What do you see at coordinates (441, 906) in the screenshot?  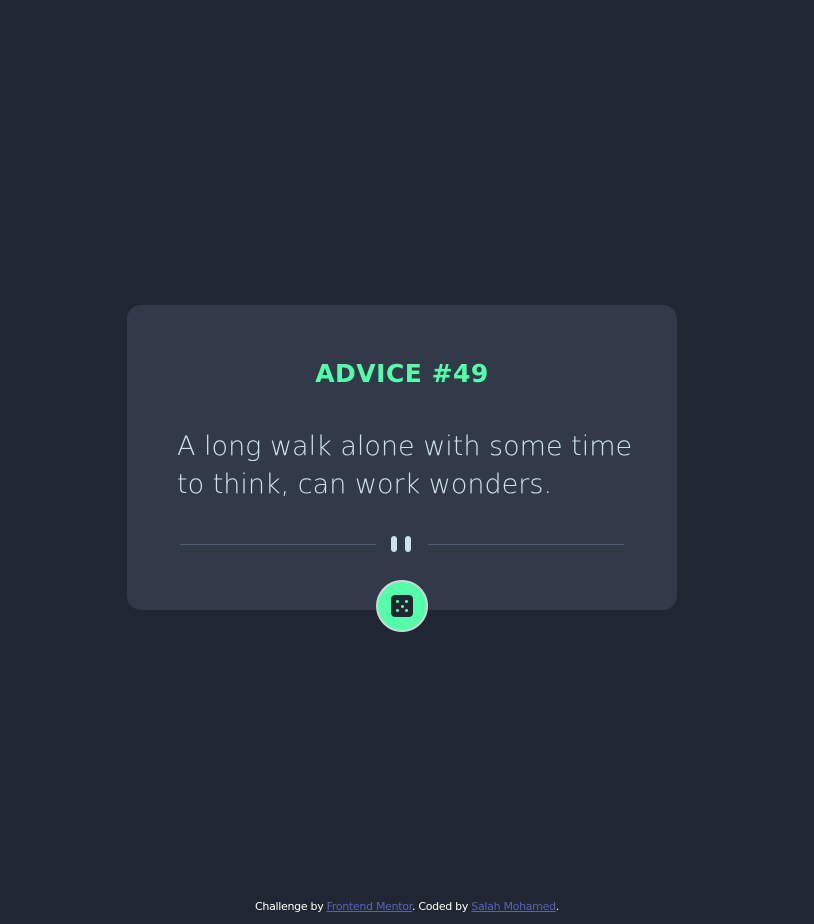 I see `footer-middle: . Coded by` at bounding box center [441, 906].